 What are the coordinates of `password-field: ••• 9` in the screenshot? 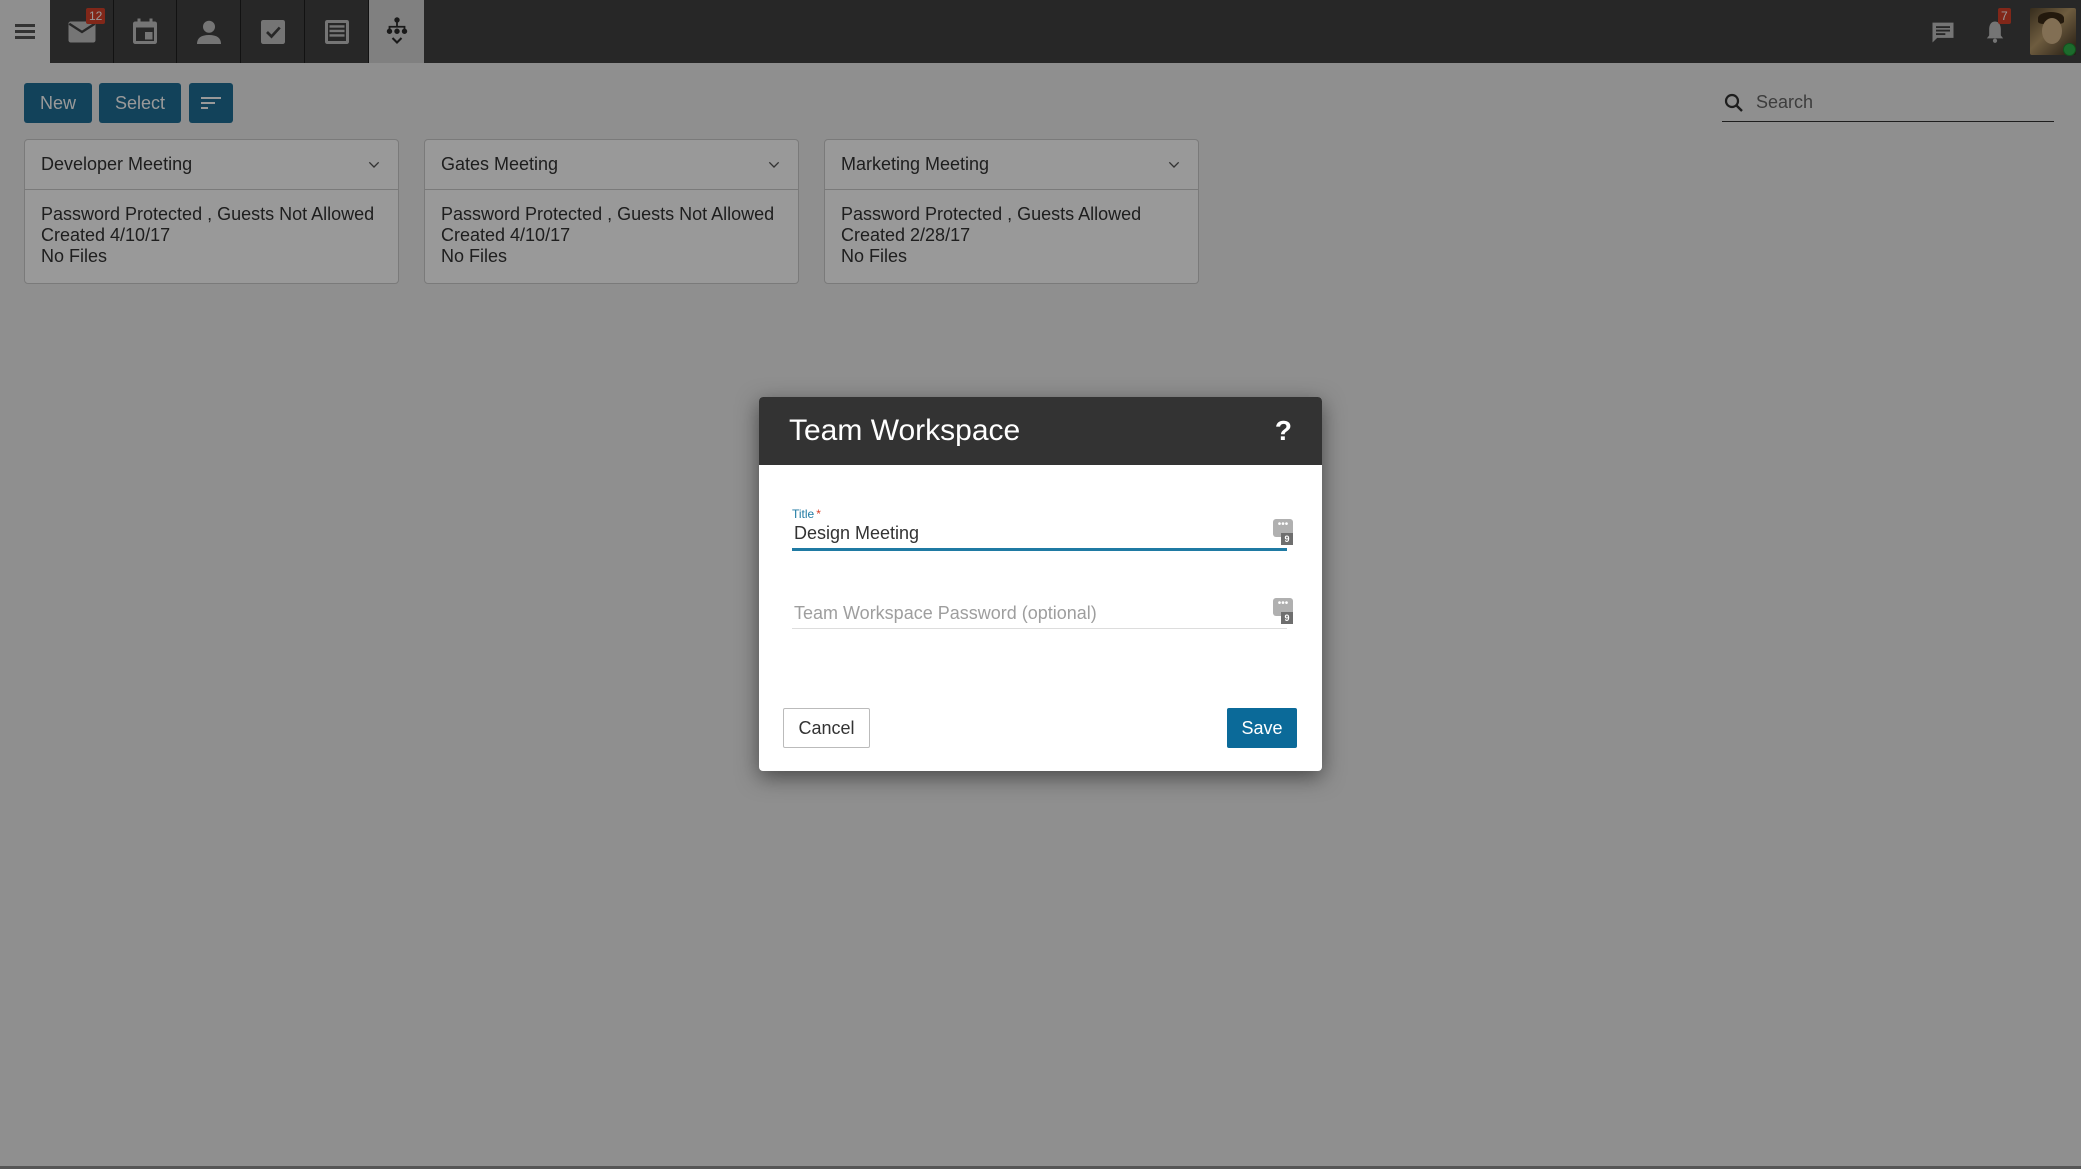 It's located at (1042, 613).